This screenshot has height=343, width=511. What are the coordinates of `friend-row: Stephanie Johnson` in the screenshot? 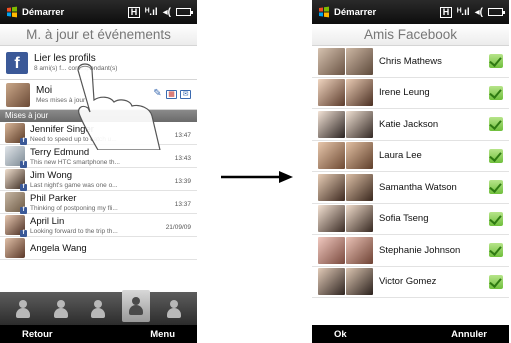 It's located at (410, 251).